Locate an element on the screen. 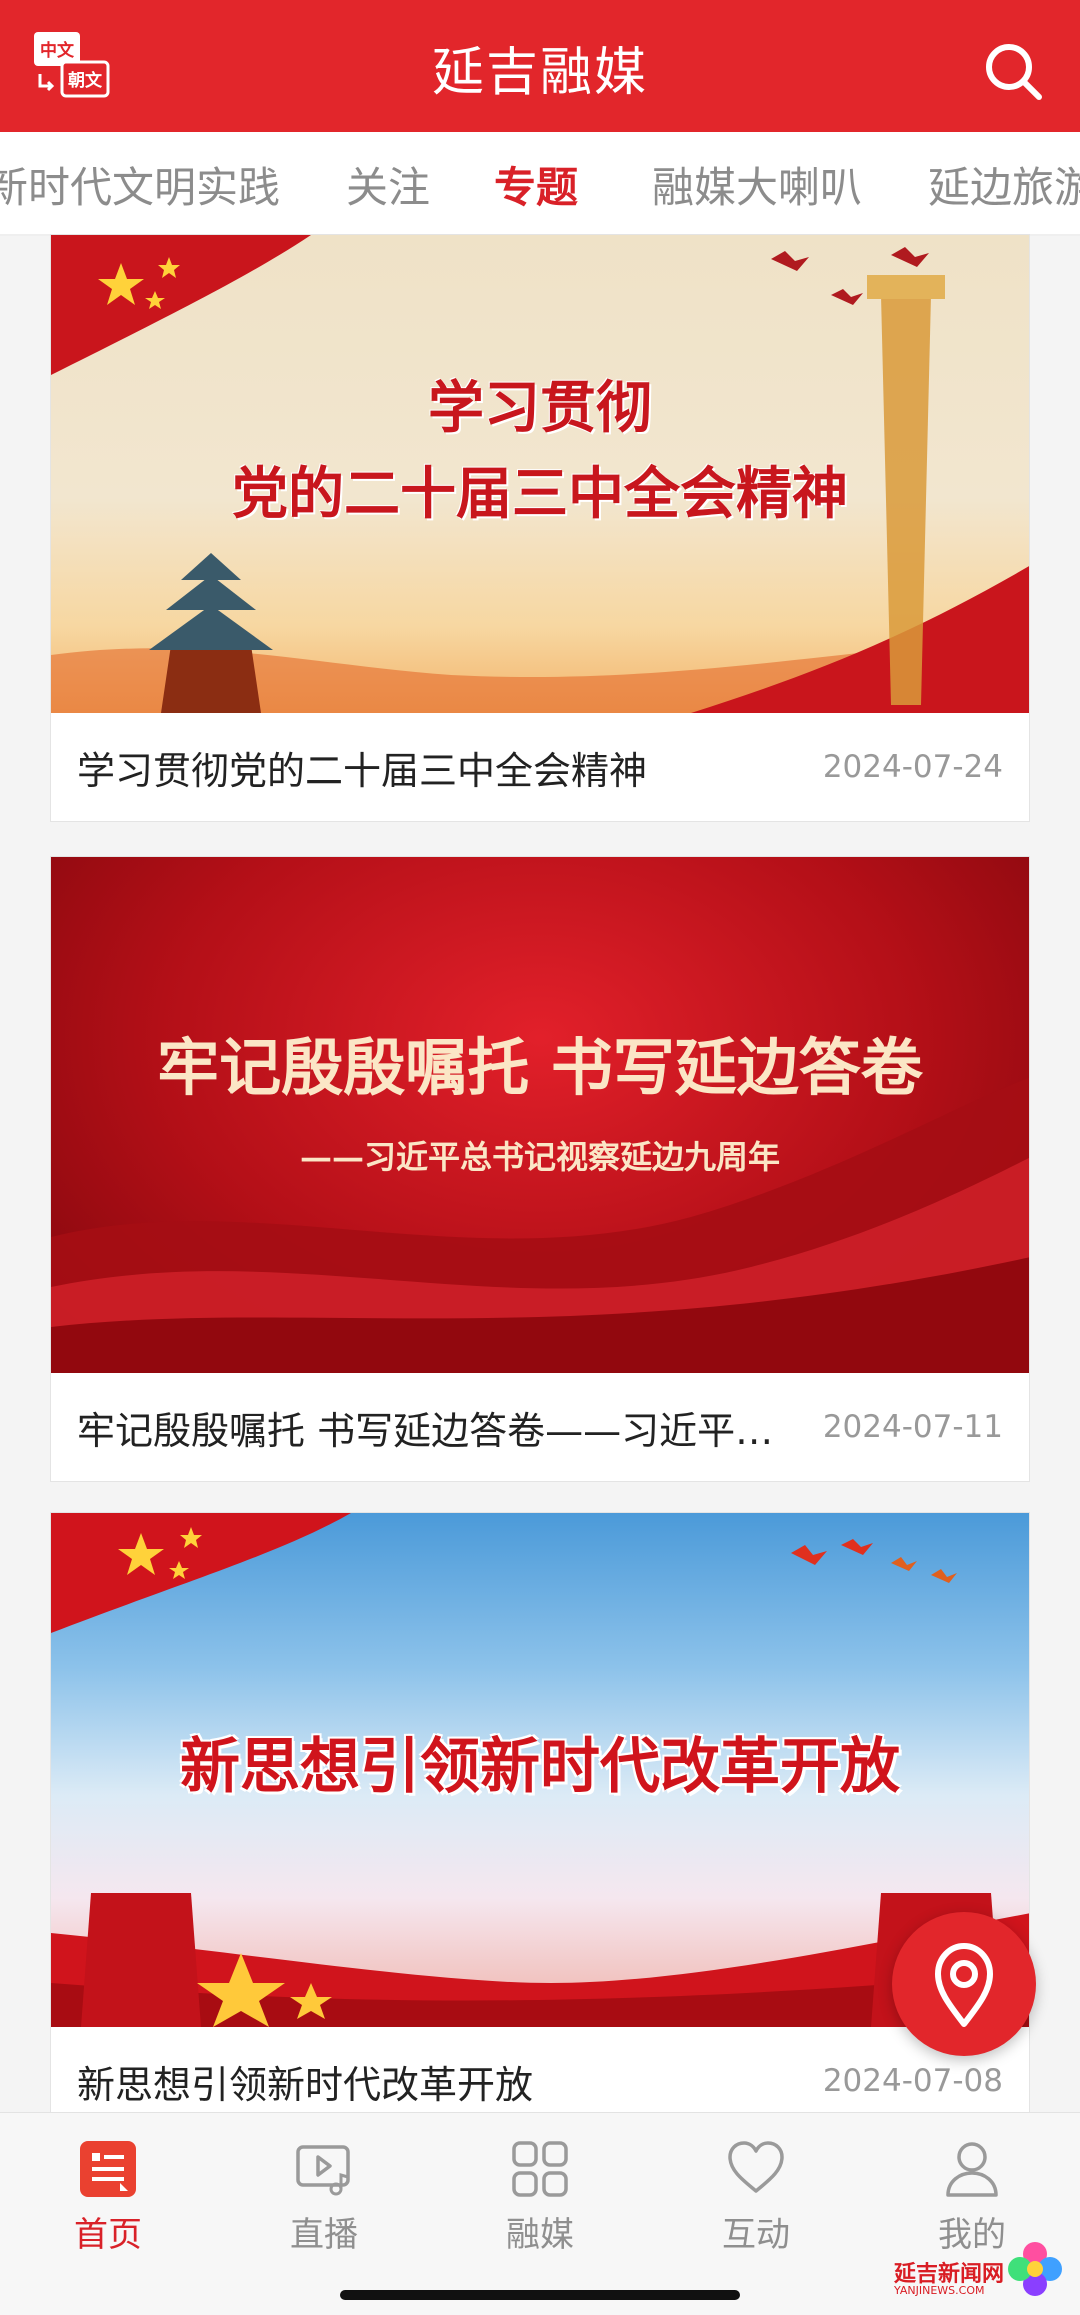  tab-civilization-practice: 新时代文明实践 is located at coordinates (140, 184).